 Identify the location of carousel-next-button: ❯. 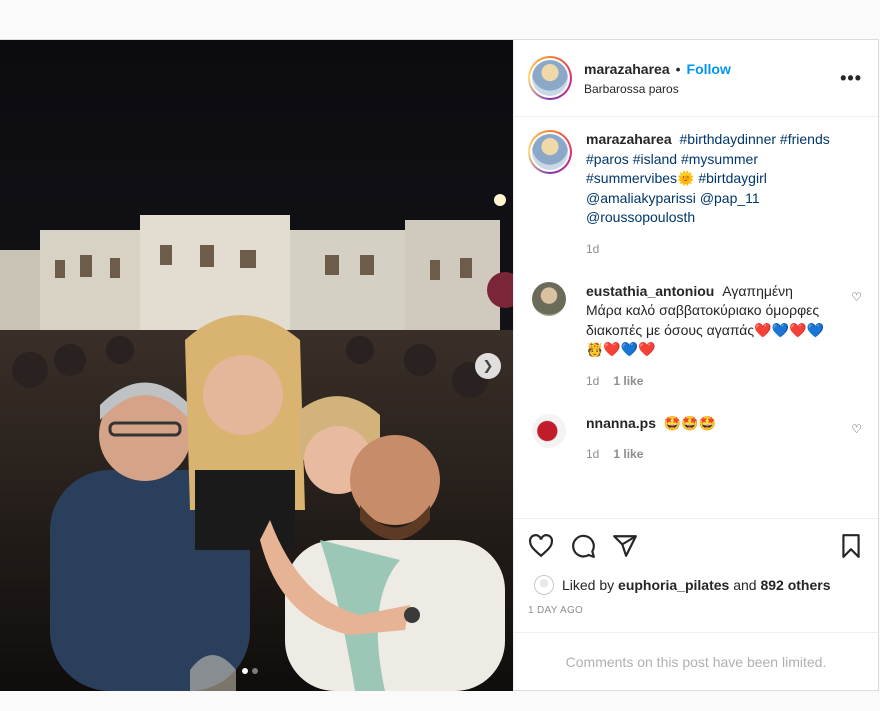
(488, 366).